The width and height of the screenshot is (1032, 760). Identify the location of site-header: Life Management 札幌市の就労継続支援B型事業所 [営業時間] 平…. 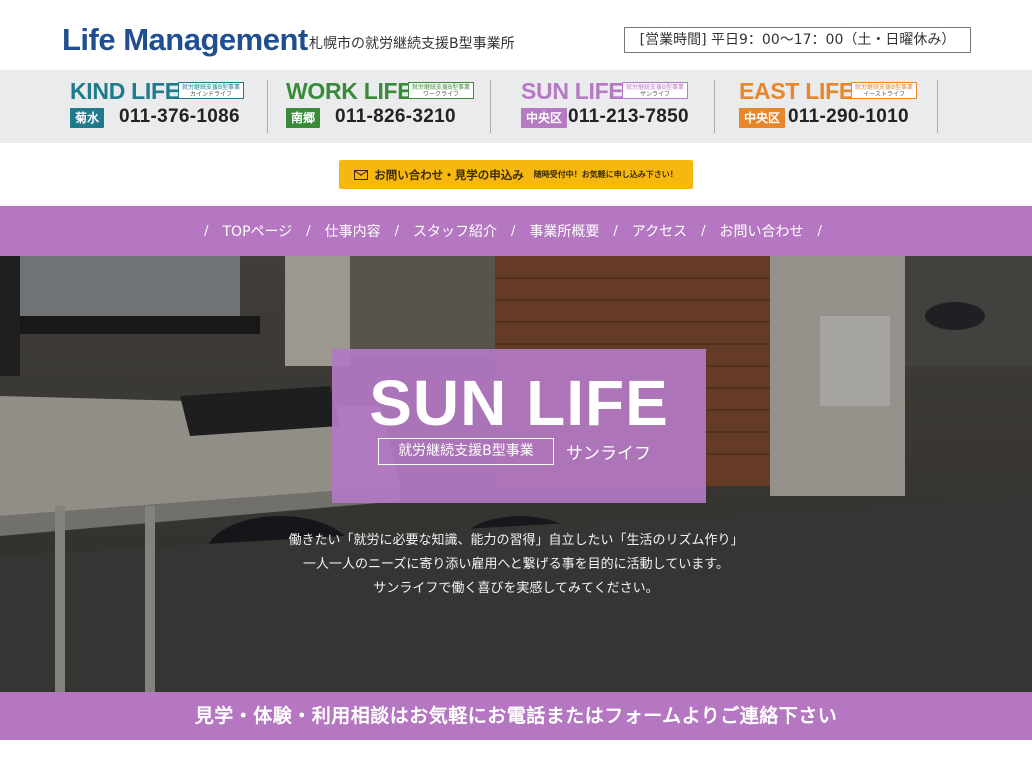
(516, 35).